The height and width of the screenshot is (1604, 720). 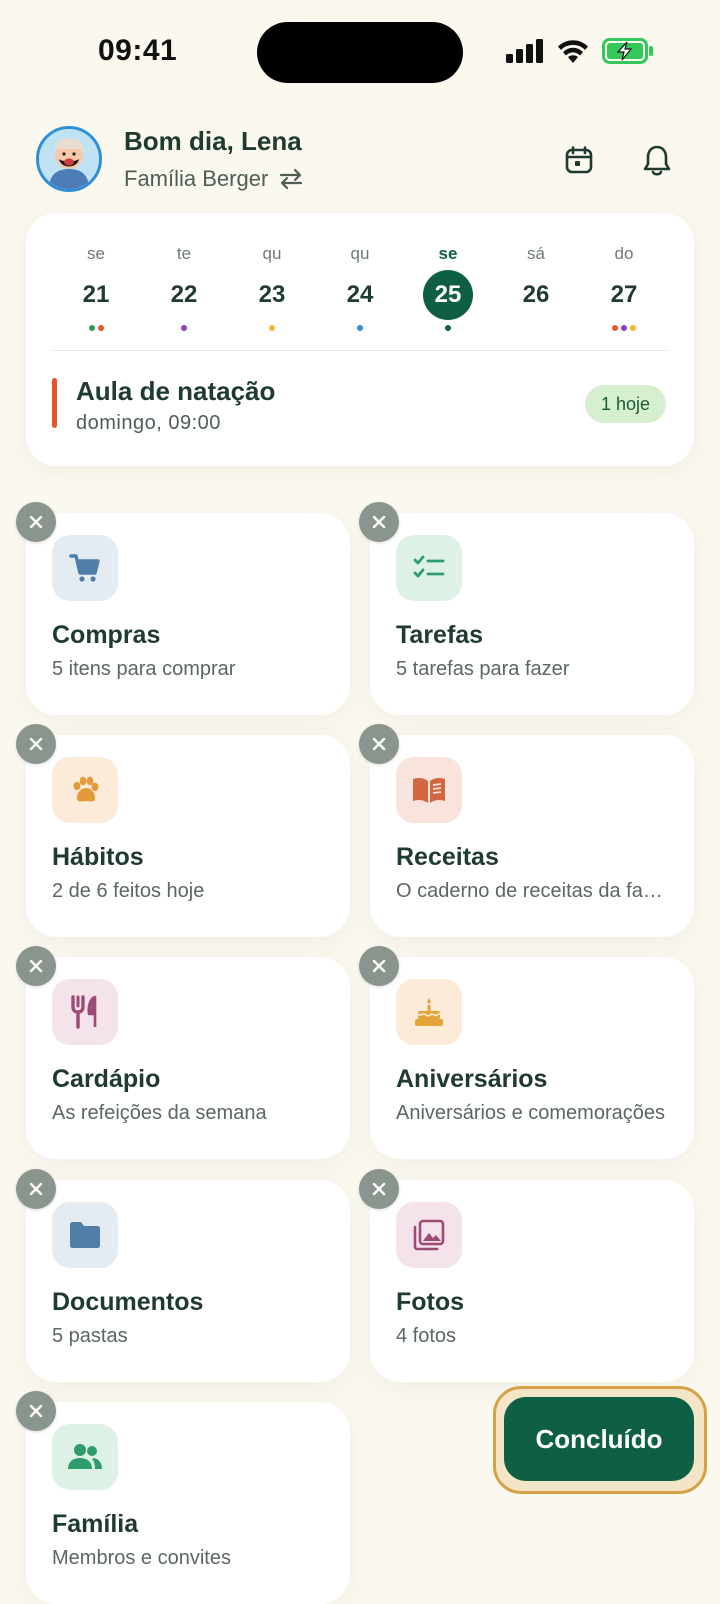 I want to click on done-button: Concluído, so click(x=599, y=1439).